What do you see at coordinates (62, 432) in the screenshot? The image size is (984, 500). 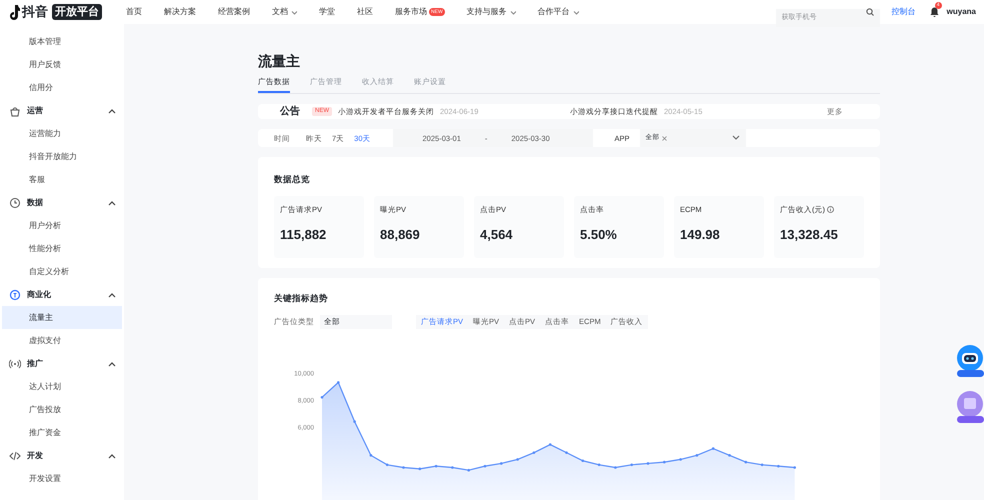 I see `sidebar-item: 推广资金` at bounding box center [62, 432].